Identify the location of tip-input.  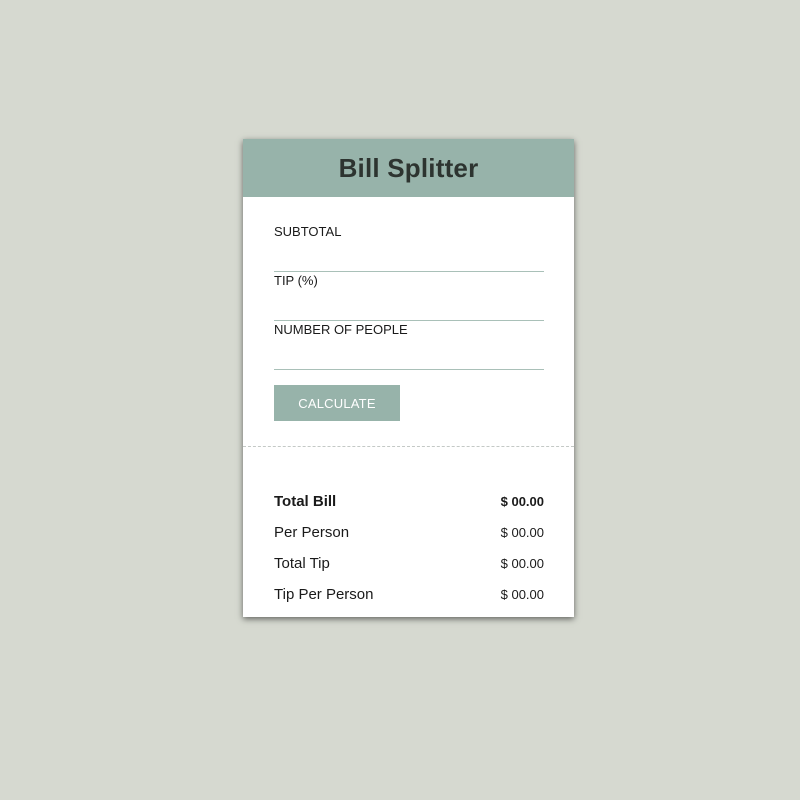
(409, 308).